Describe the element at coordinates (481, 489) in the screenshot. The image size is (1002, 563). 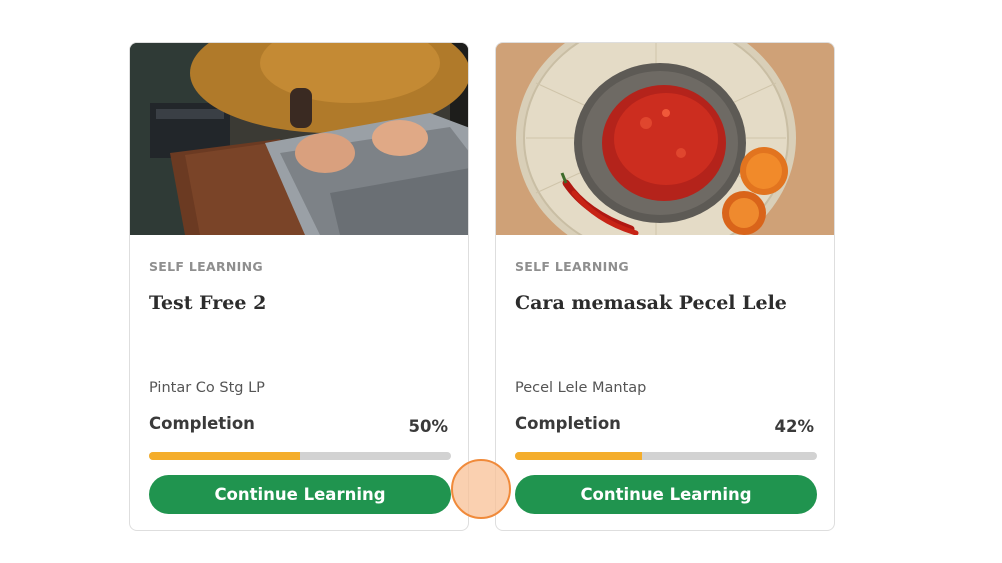
I see `click-indicator` at that location.